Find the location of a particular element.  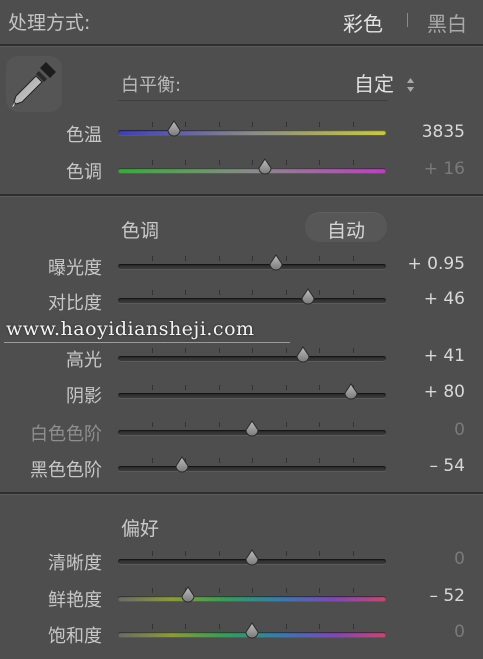

wb-label: 白平衡: is located at coordinates (151, 85).